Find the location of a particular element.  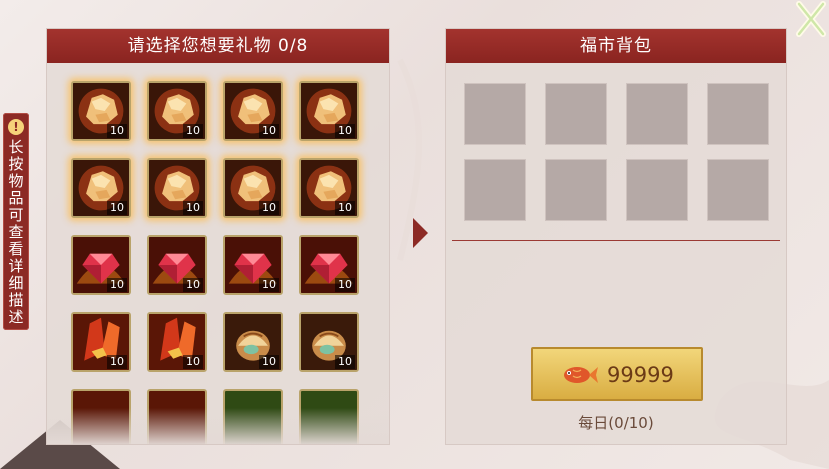

buy-button: 99999 is located at coordinates (617, 374).